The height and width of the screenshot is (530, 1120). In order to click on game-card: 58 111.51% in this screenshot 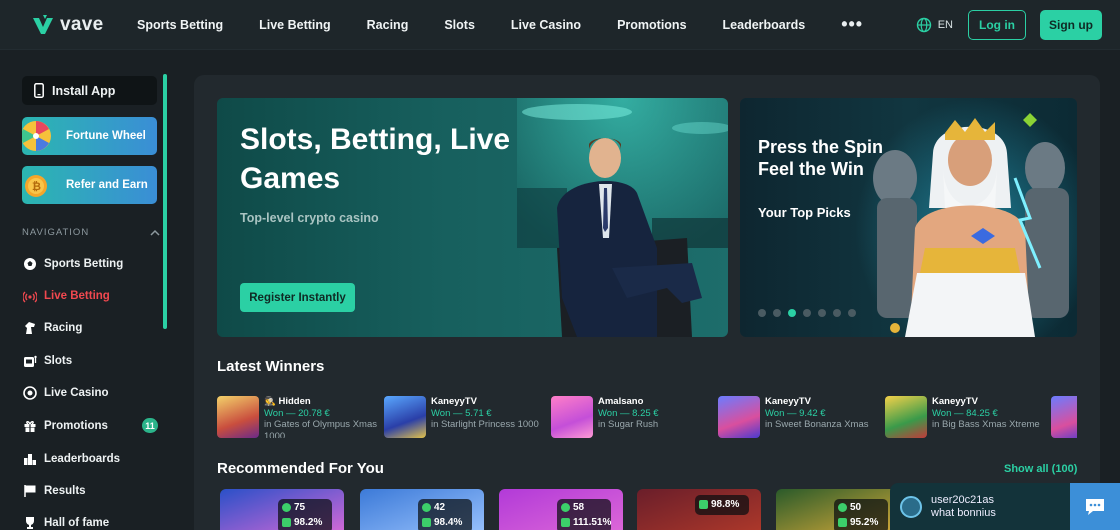, I will do `click(561, 509)`.